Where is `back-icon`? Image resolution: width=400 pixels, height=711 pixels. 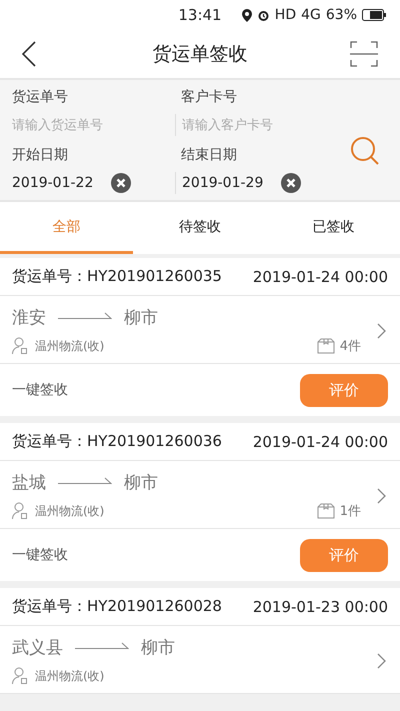
back-icon is located at coordinates (29, 54).